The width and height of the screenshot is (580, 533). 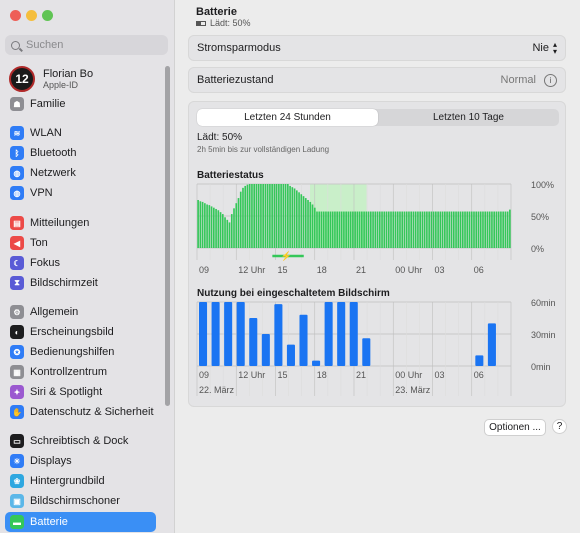 I want to click on sidebar-item-bluetooth: ᛒ Bluetooth, so click(x=80, y=153).